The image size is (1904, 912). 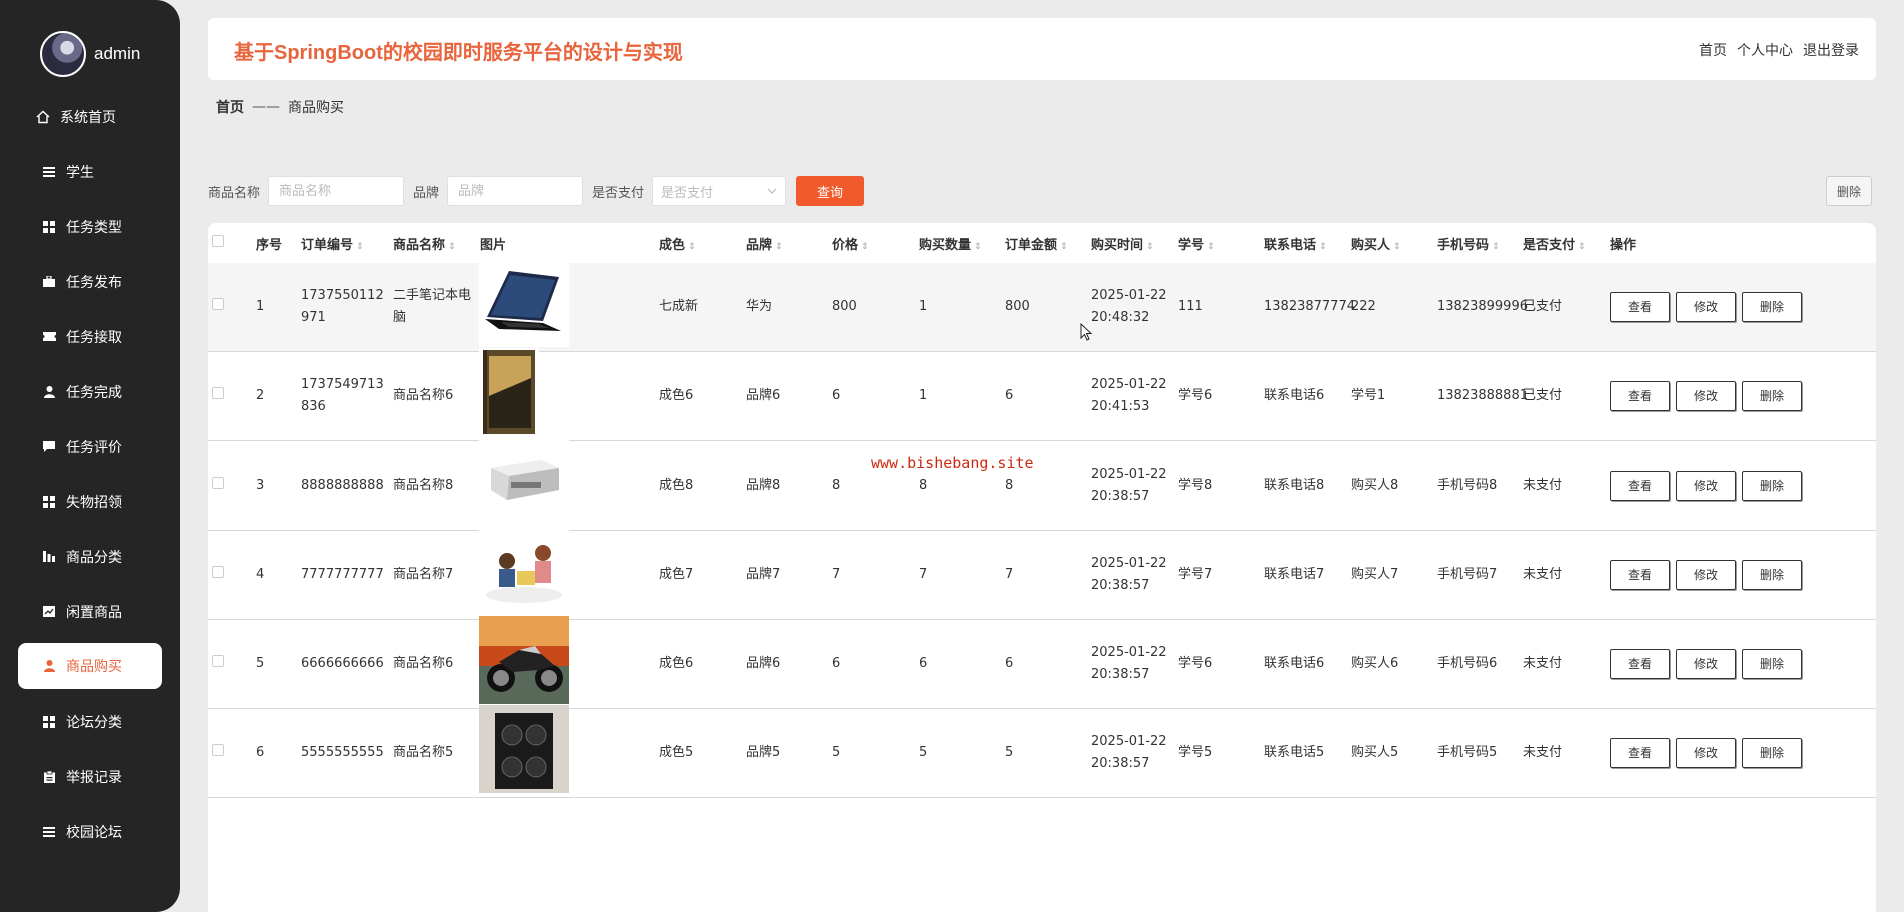 I want to click on sidebar-item-task-review: 任务评价, so click(x=90, y=446).